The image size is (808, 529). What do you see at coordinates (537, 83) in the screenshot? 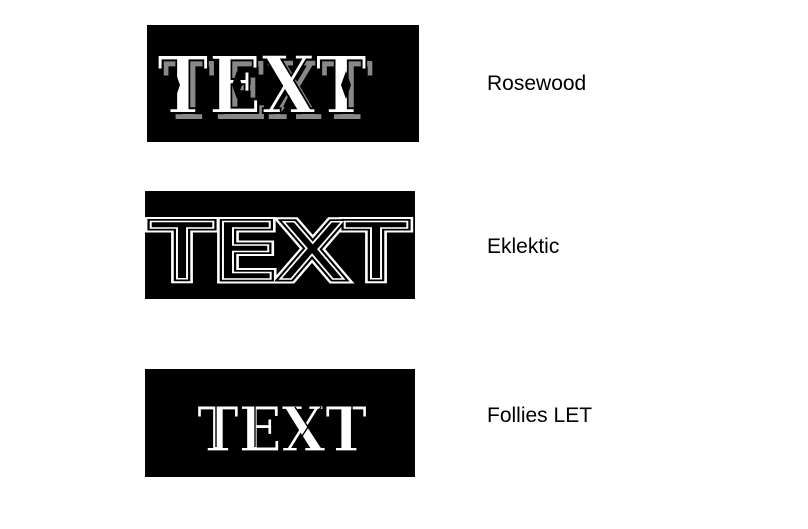
I see `font-name-rosewood: Rosewood` at bounding box center [537, 83].